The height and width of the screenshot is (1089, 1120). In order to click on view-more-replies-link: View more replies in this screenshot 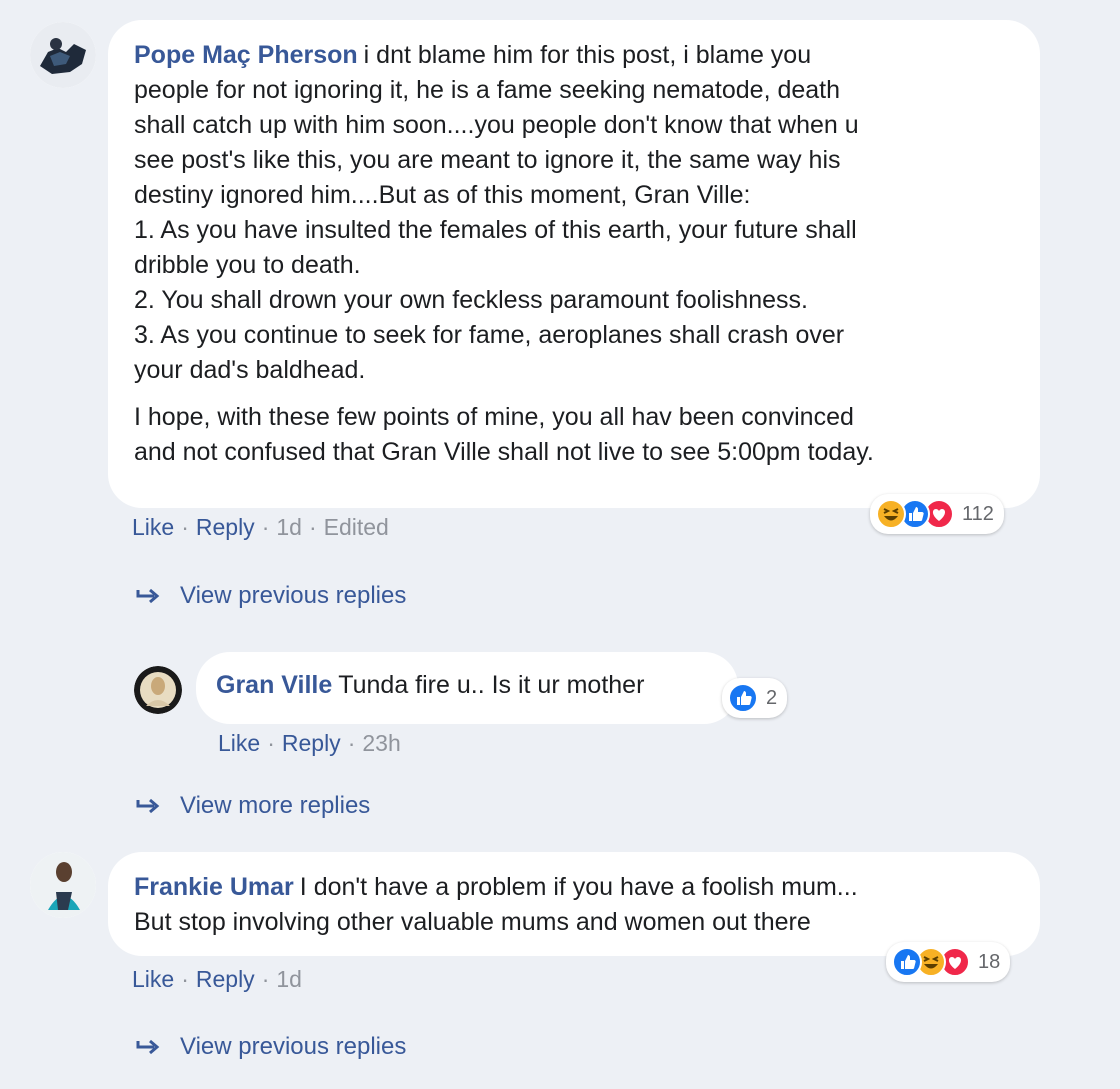, I will do `click(253, 806)`.